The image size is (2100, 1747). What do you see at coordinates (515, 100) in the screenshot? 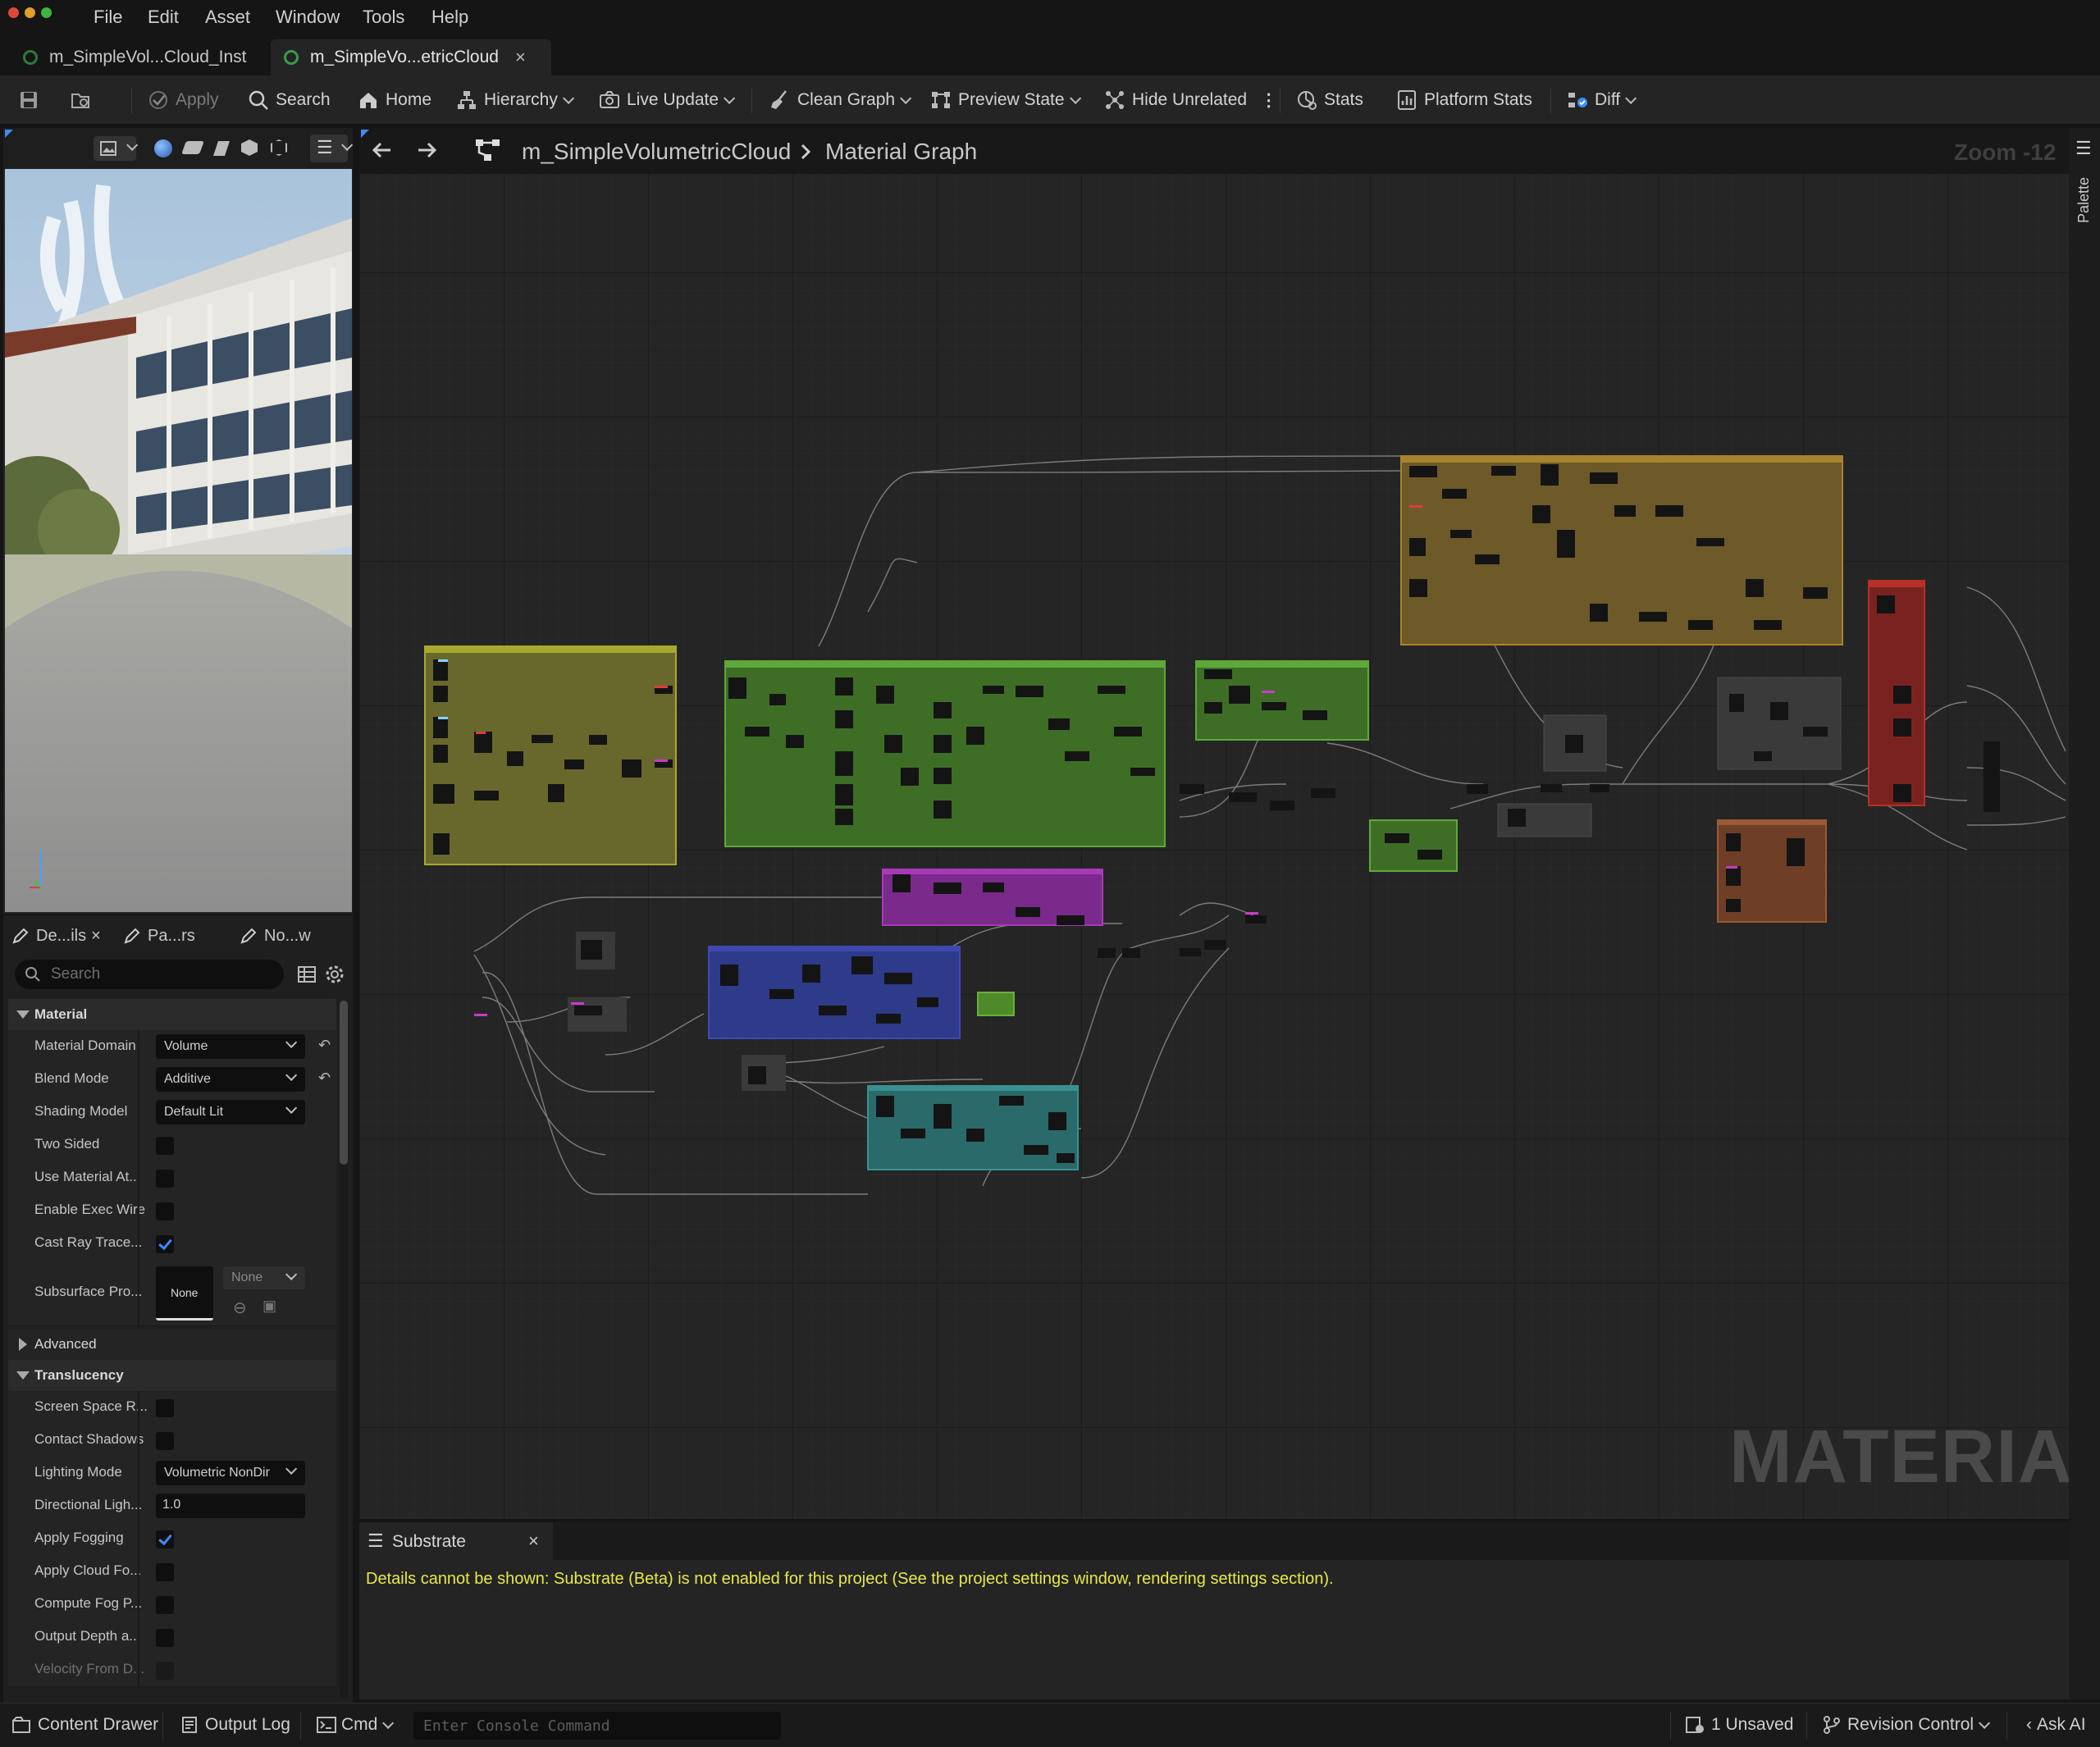
I see `hierarchy-button: Hierarchy` at bounding box center [515, 100].